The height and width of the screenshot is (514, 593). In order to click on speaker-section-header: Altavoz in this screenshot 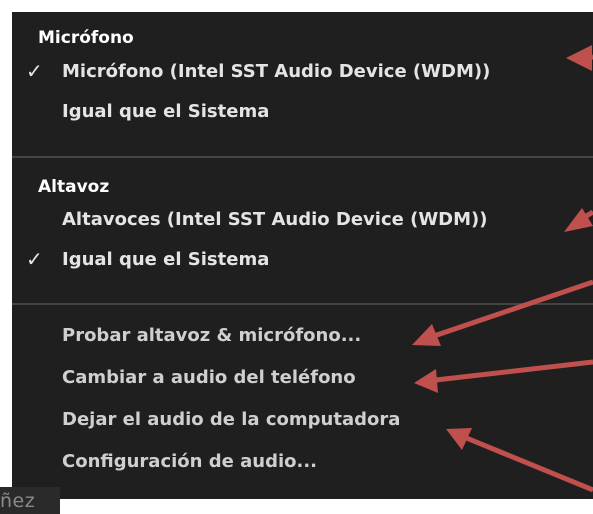, I will do `click(74, 187)`.